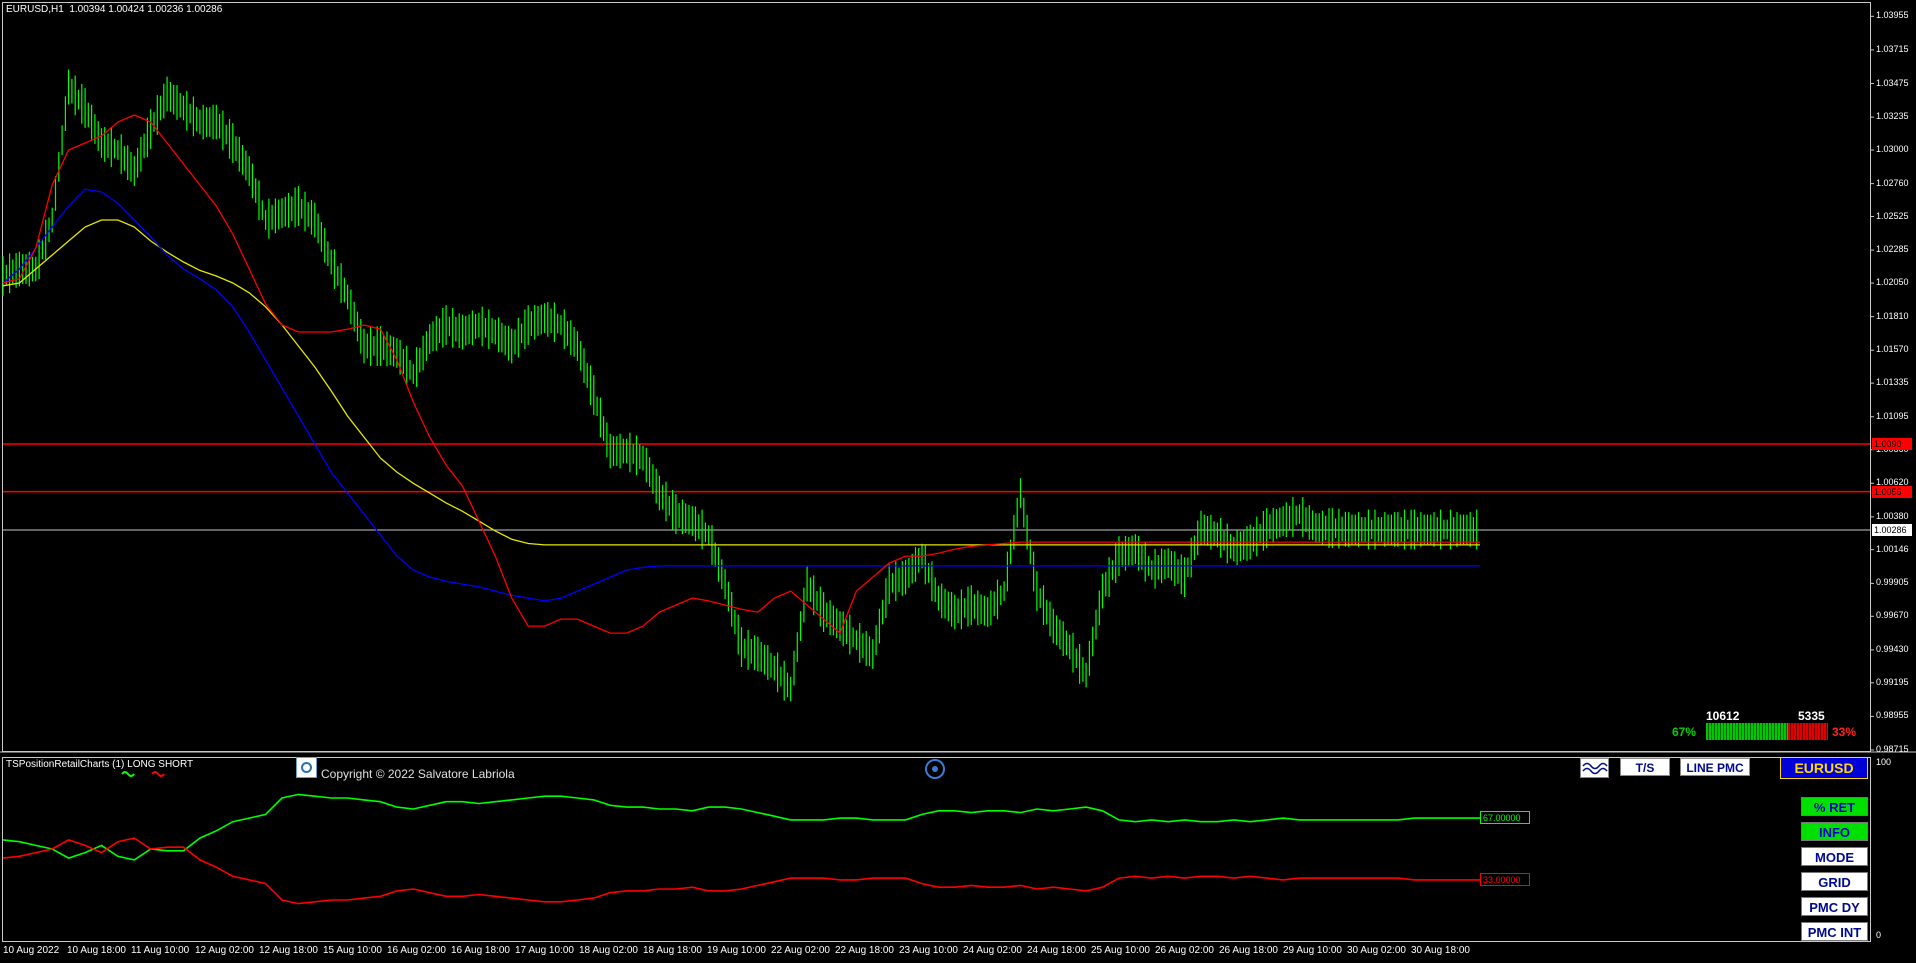 This screenshot has width=1916, height=963. I want to click on last-price-box: 1.00286, so click(1892, 530).